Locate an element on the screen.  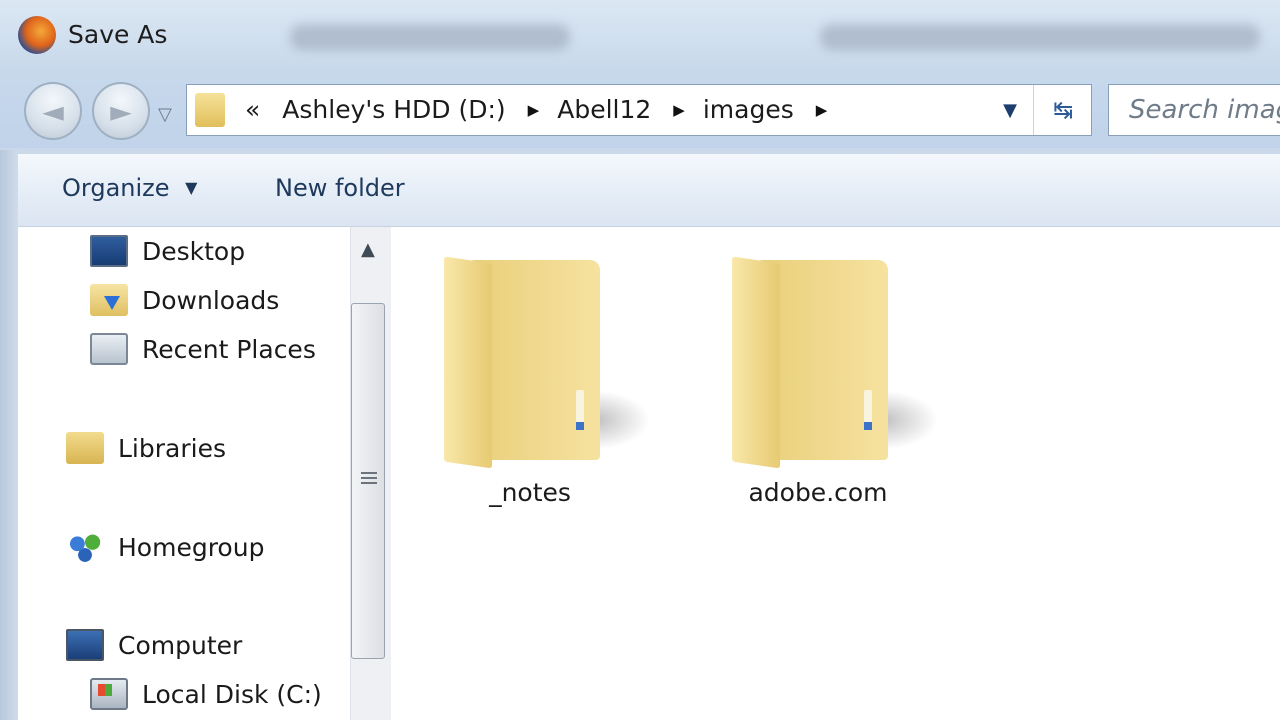
computer-icon is located at coordinates (85, 645).